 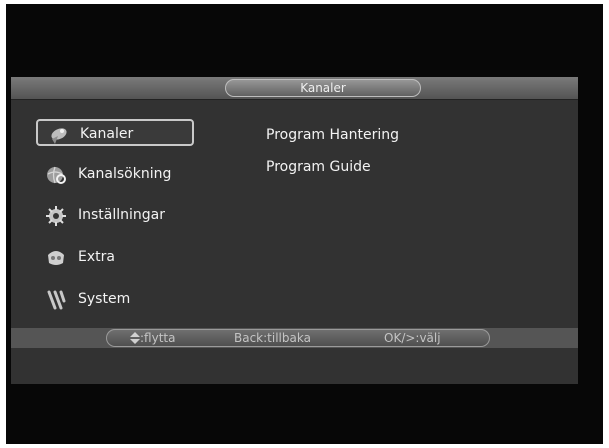 I want to click on submenu-program-guide: Program Guide, so click(x=318, y=167).